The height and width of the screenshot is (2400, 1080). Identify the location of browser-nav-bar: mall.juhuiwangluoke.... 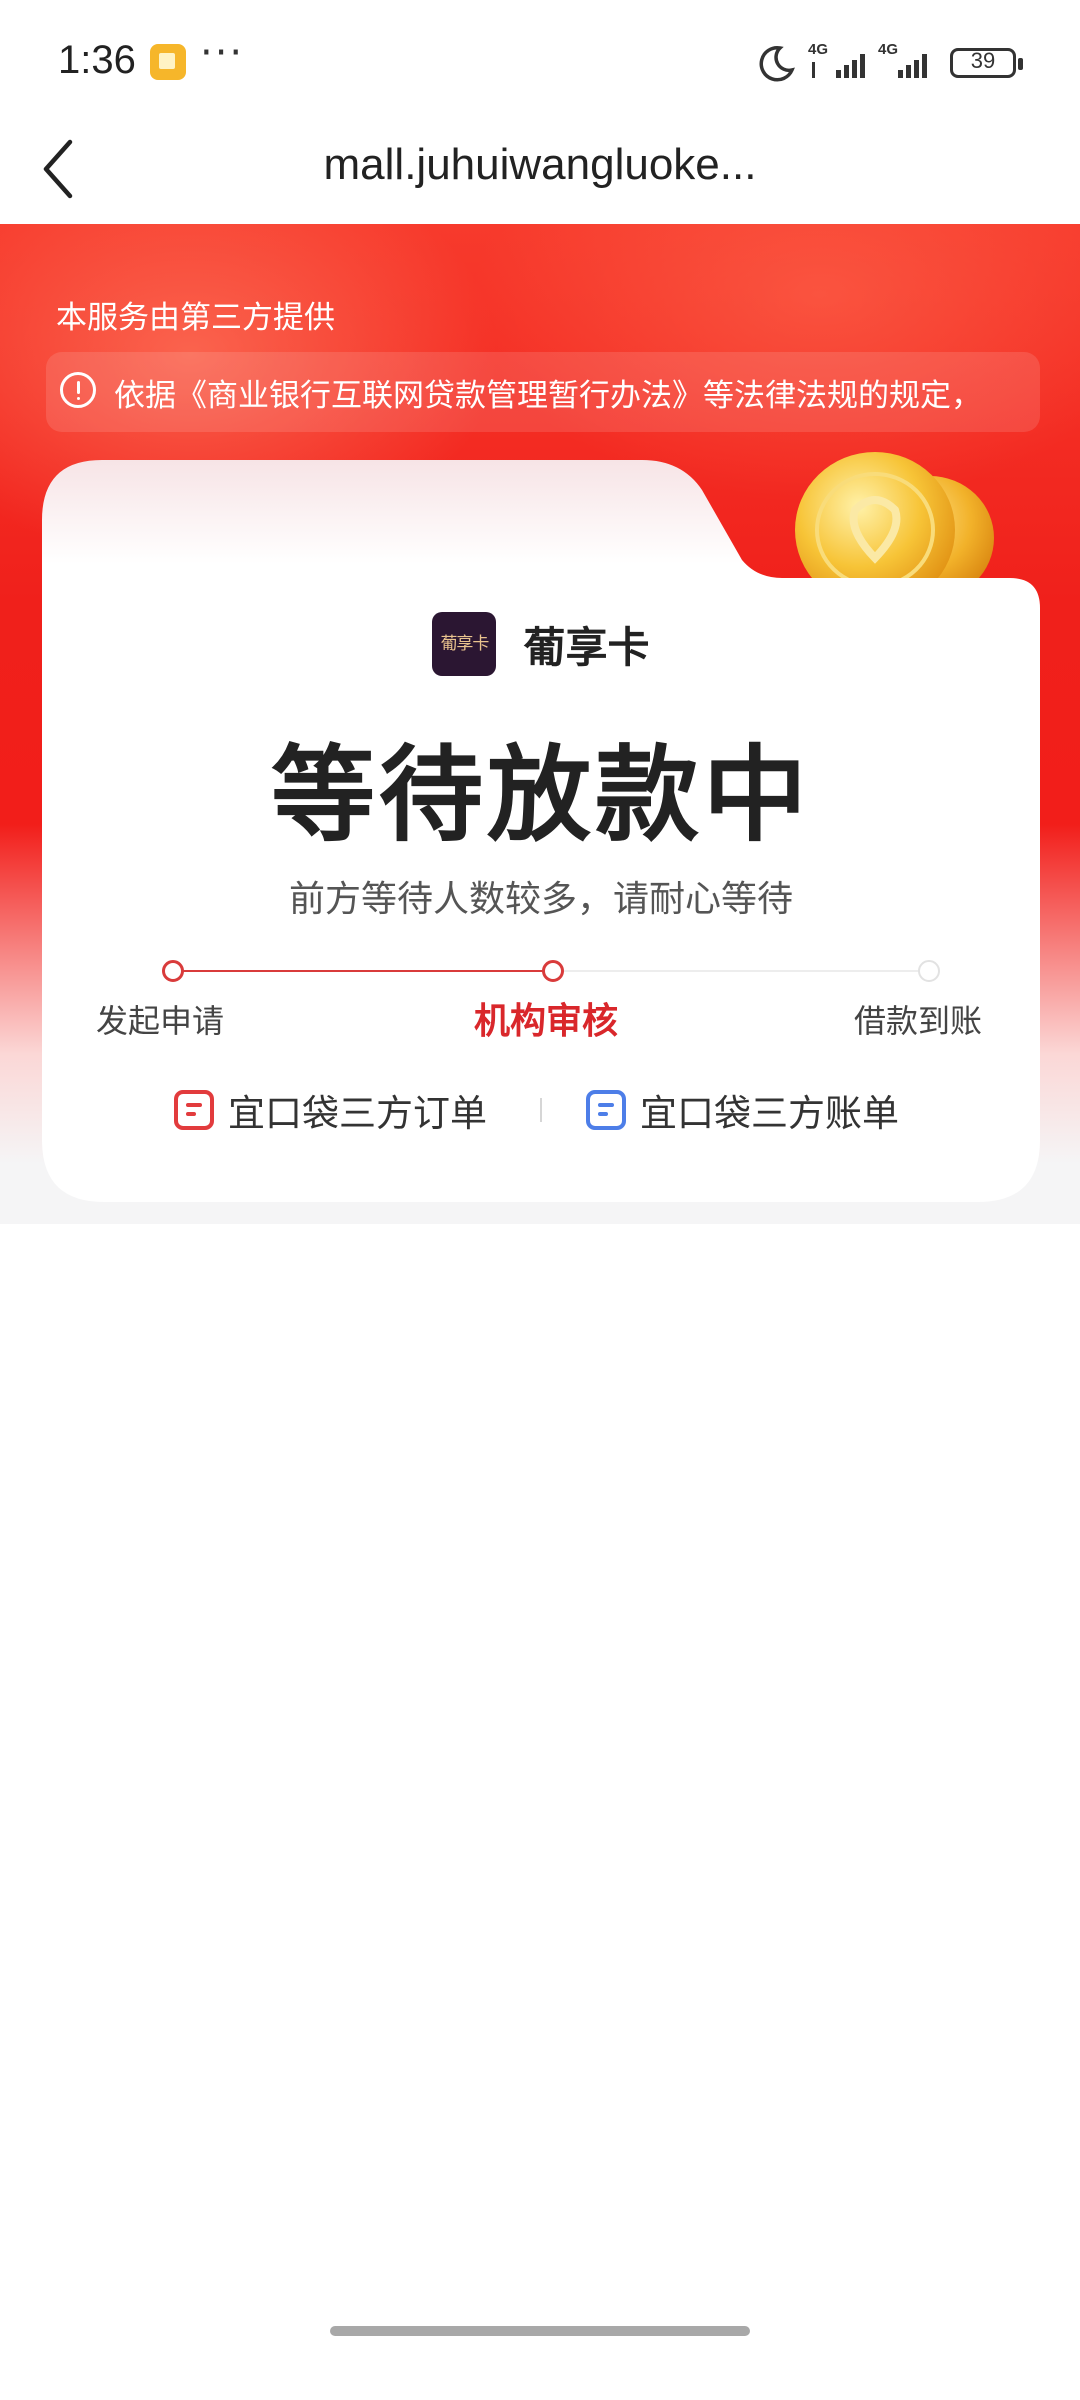
(540, 172).